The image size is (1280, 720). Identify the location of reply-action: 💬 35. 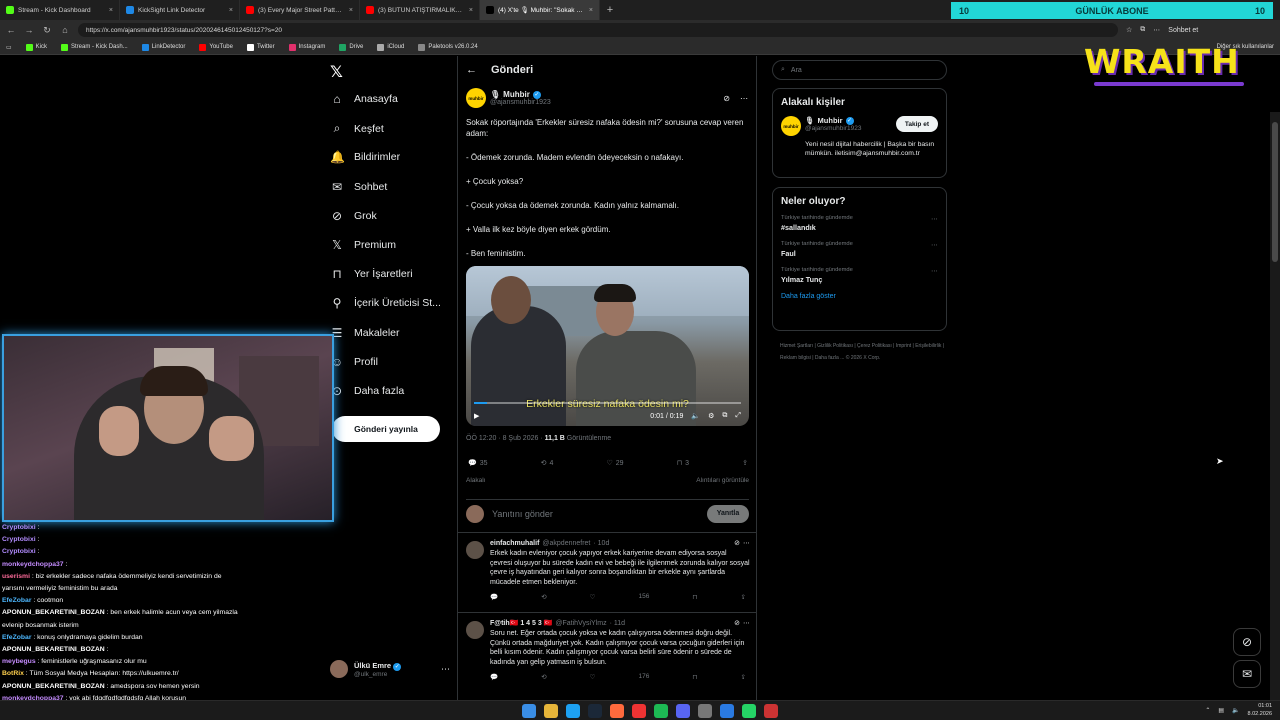
(478, 463).